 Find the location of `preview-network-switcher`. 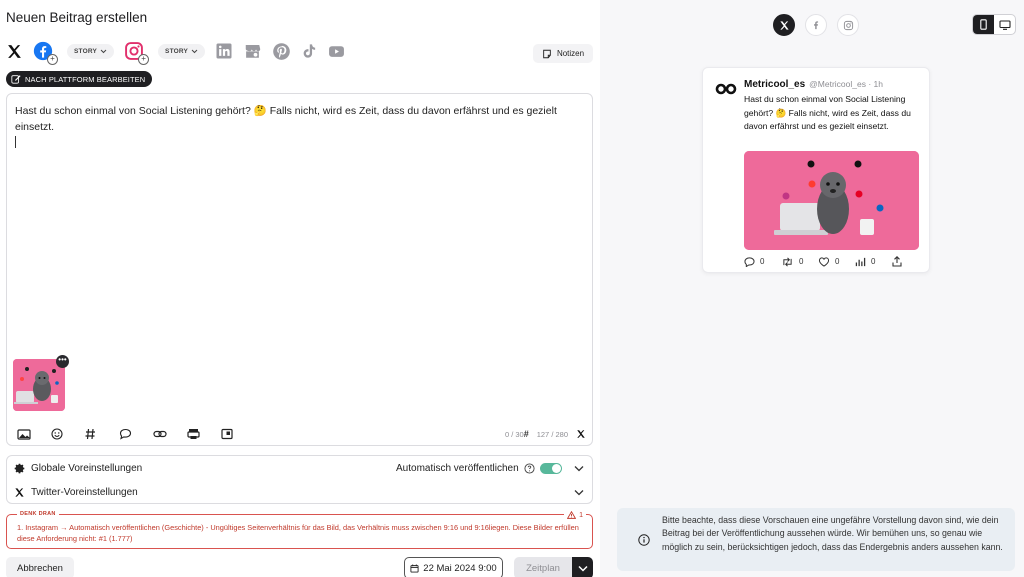

preview-network-switcher is located at coordinates (816, 25).